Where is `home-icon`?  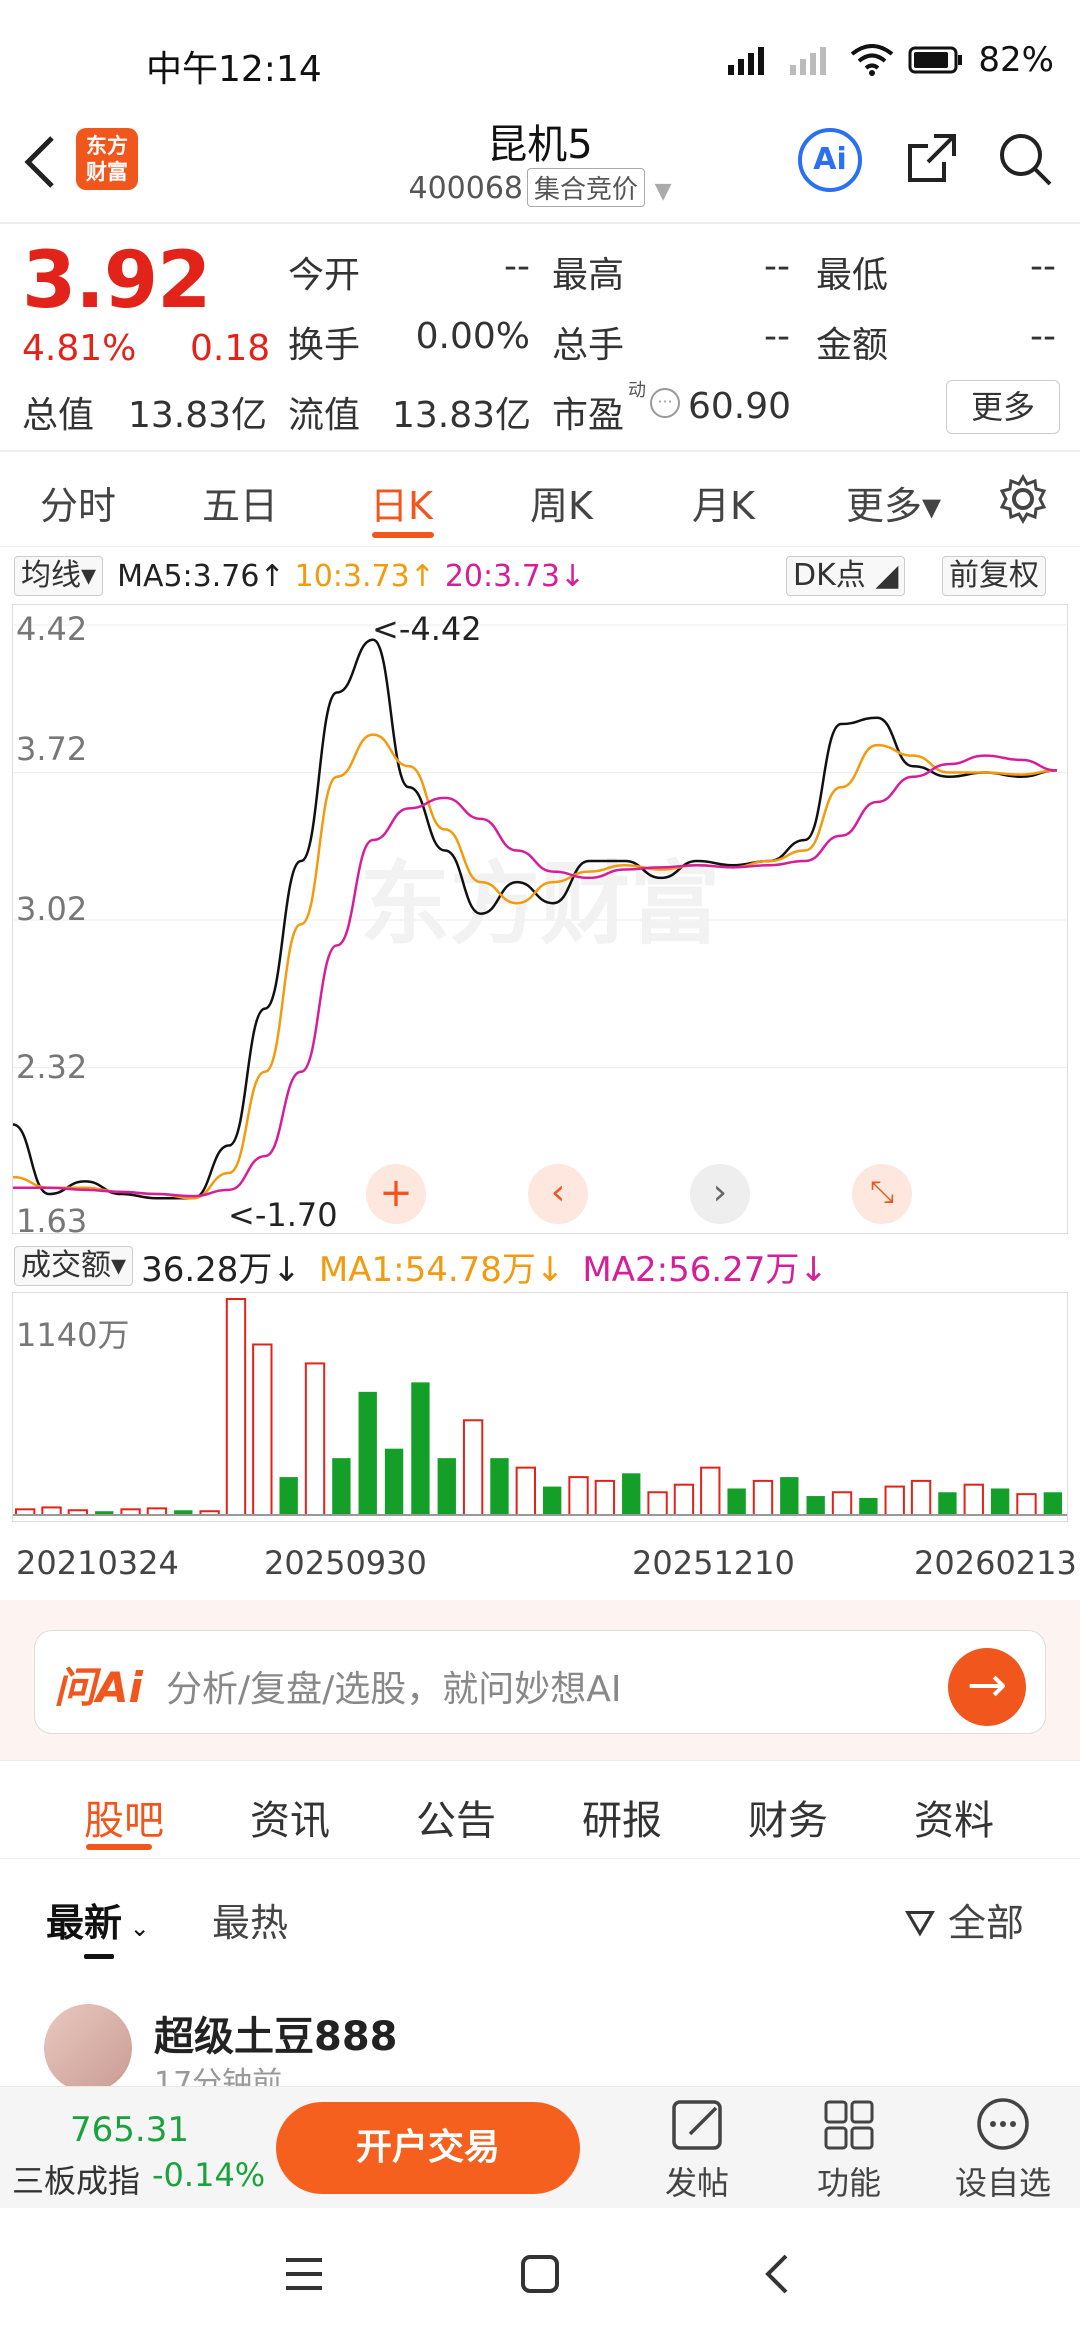 home-icon is located at coordinates (540, 2274).